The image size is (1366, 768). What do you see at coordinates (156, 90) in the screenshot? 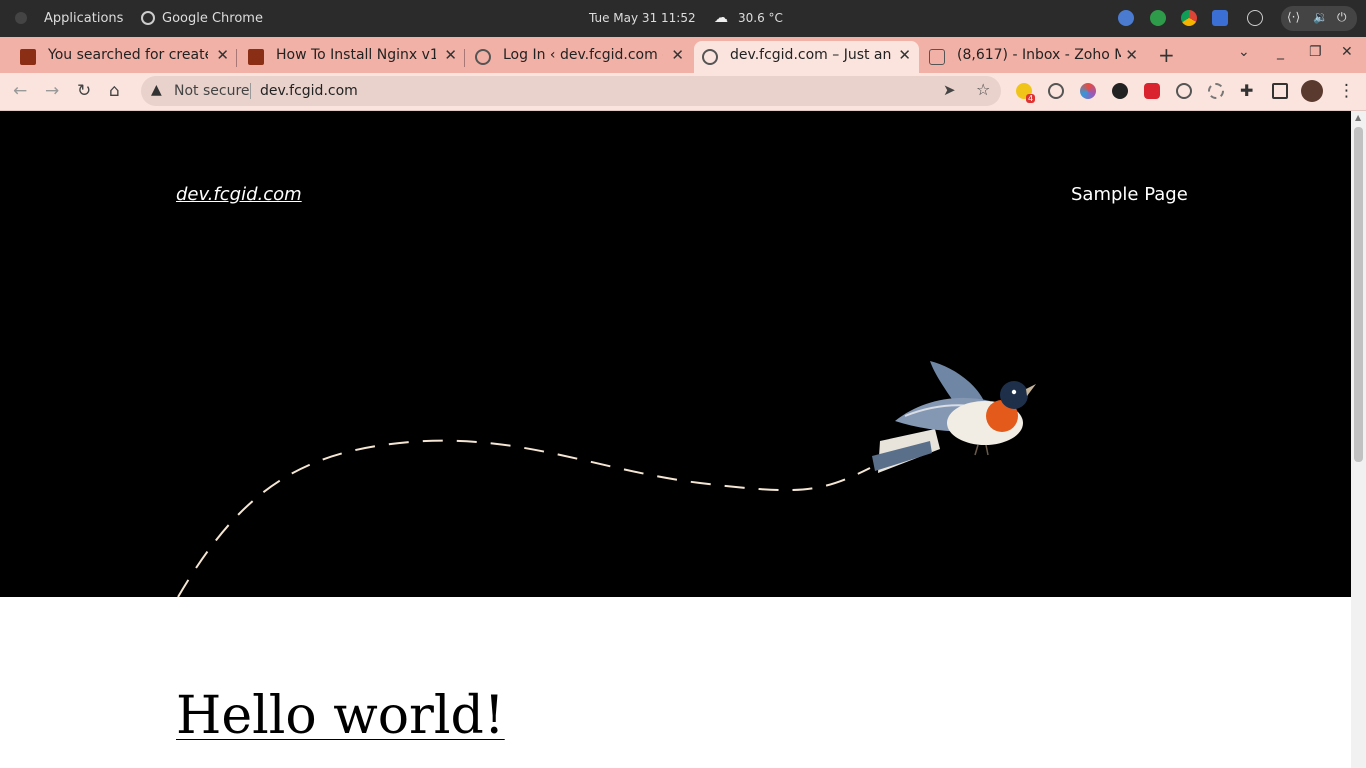
I see `warning-icon: ▲` at bounding box center [156, 90].